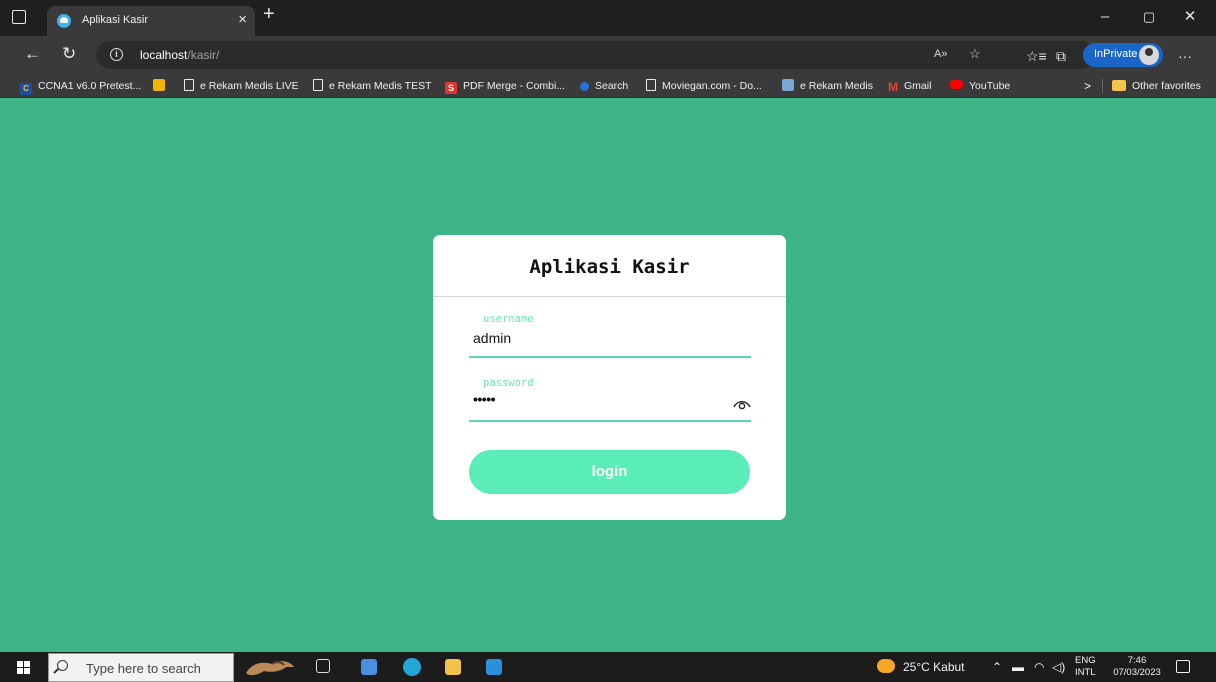 This screenshot has height=682, width=1216. What do you see at coordinates (1058, 667) in the screenshot?
I see `volume-icon: ◁)` at bounding box center [1058, 667].